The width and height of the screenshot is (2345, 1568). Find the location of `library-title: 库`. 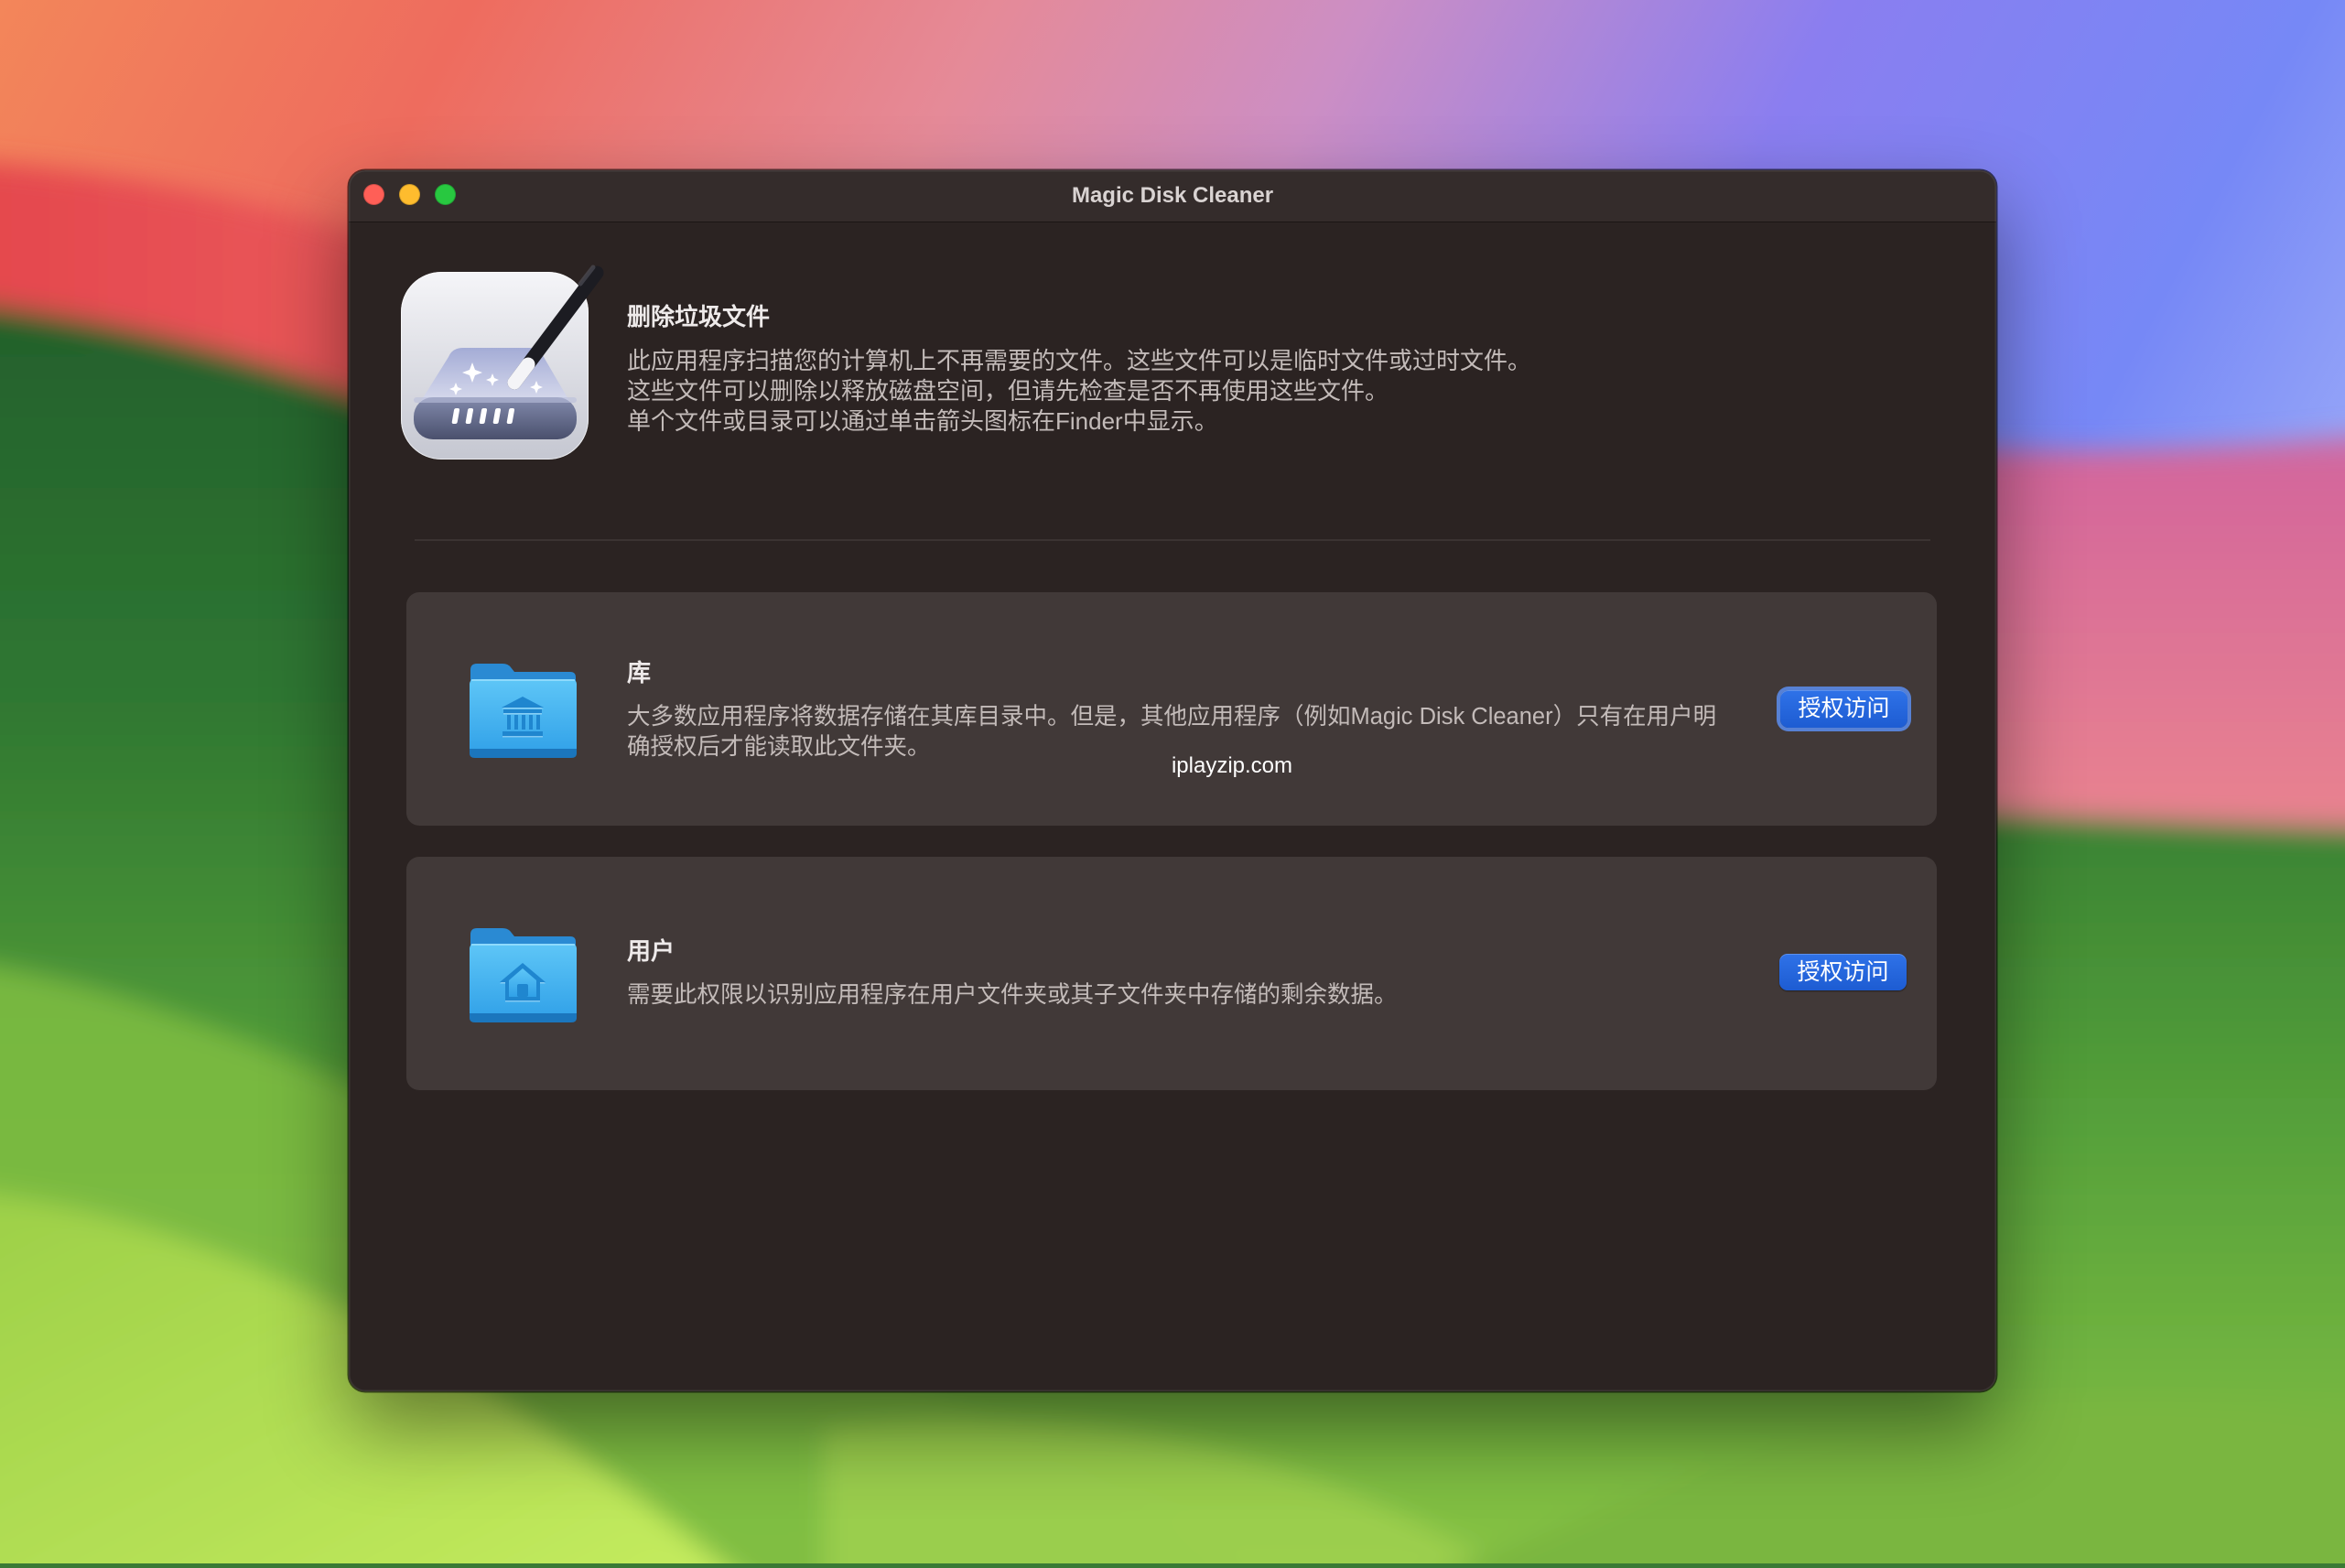

library-title: 库 is located at coordinates (639, 673).